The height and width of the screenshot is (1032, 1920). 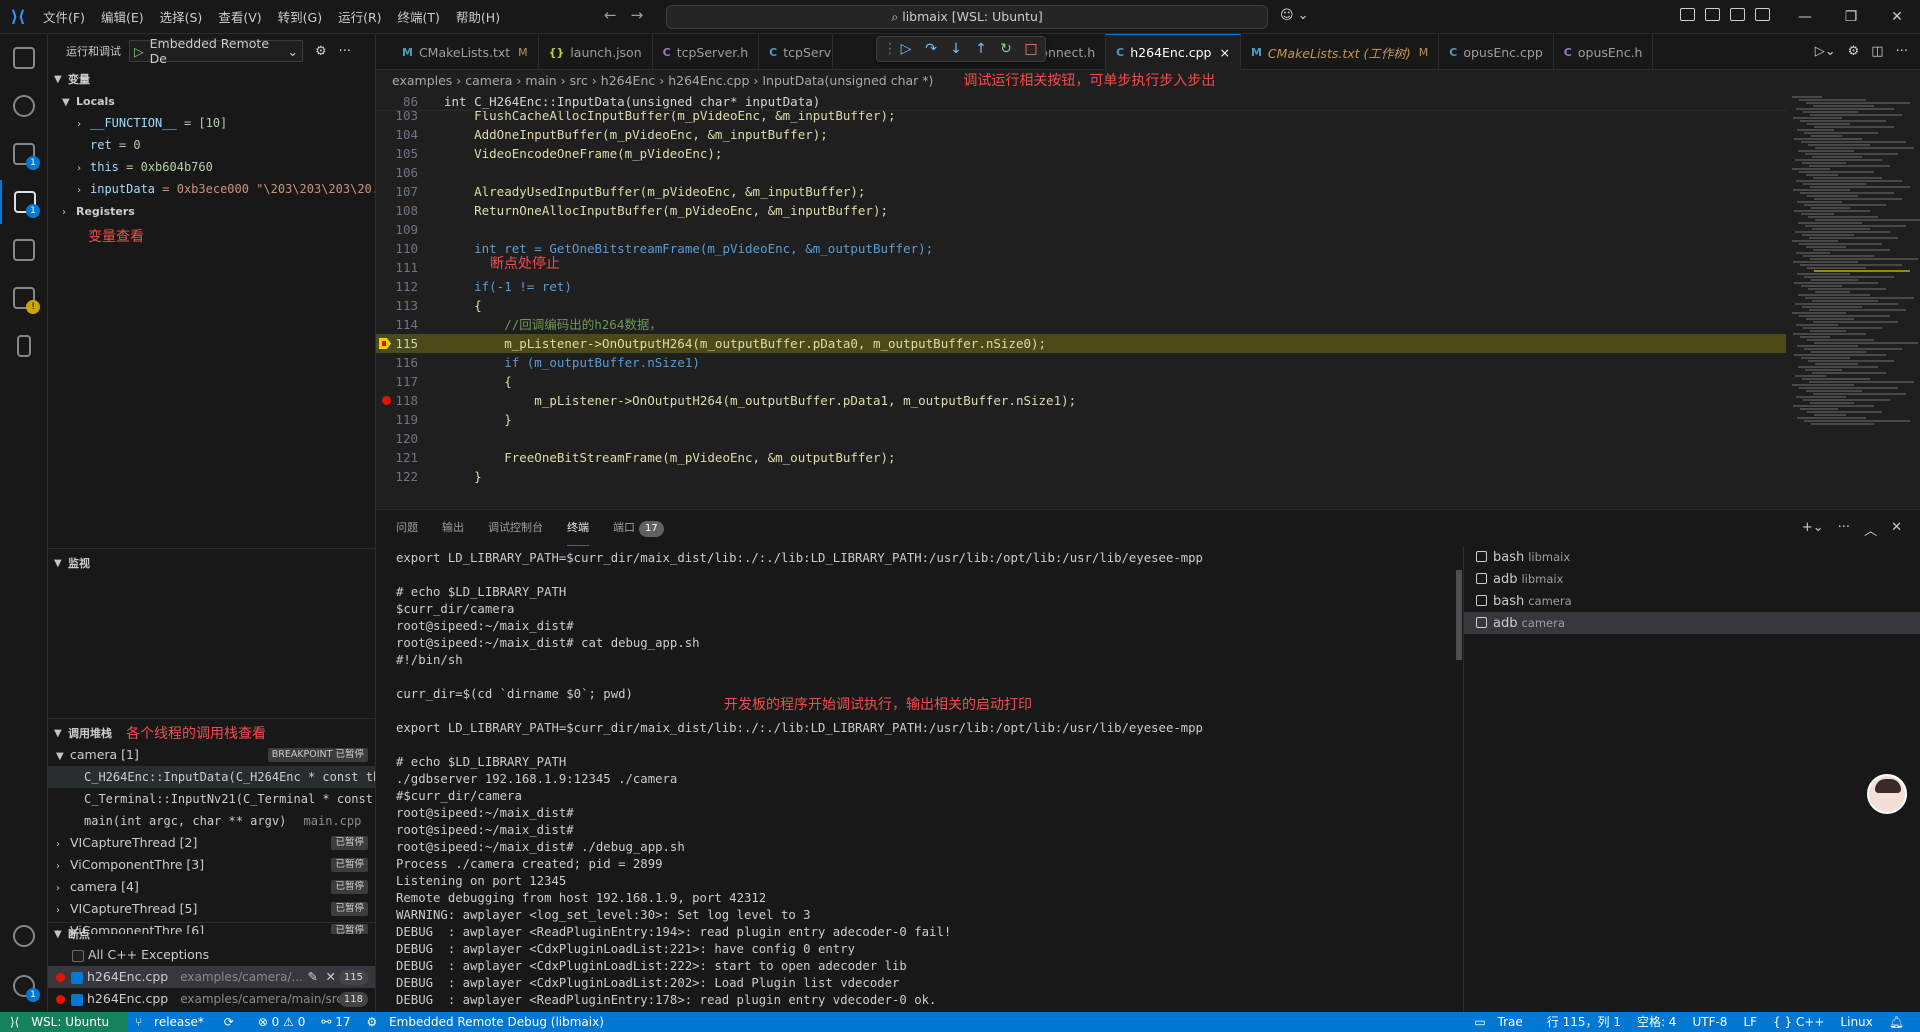 What do you see at coordinates (637, 15) in the screenshot?
I see `forward-arrow-icon: →` at bounding box center [637, 15].